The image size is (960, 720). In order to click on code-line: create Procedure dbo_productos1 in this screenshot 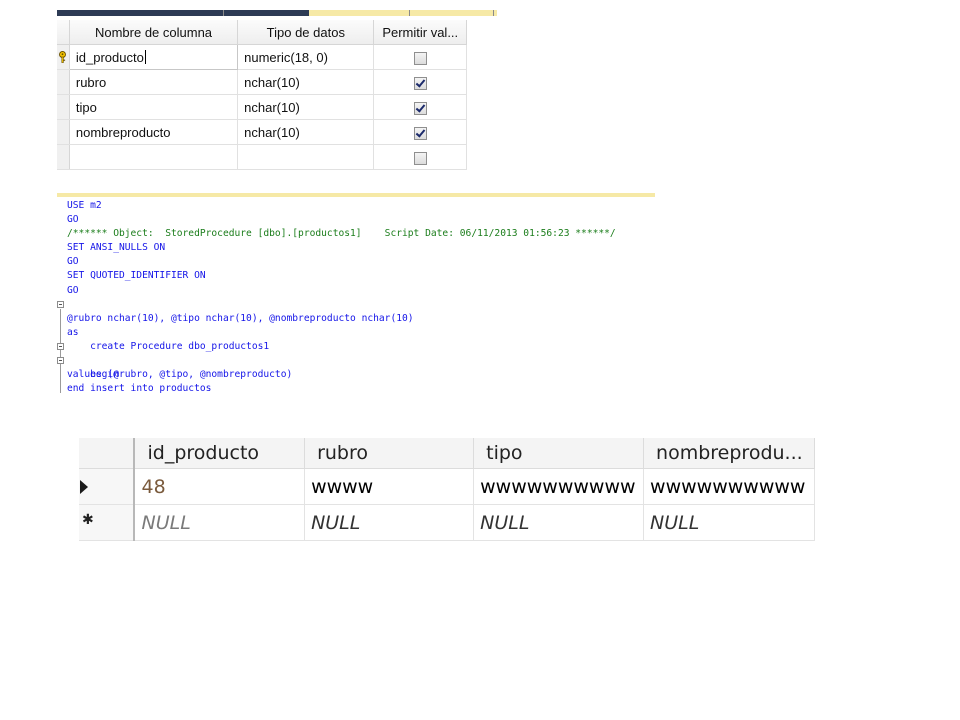, I will do `click(366, 345)`.